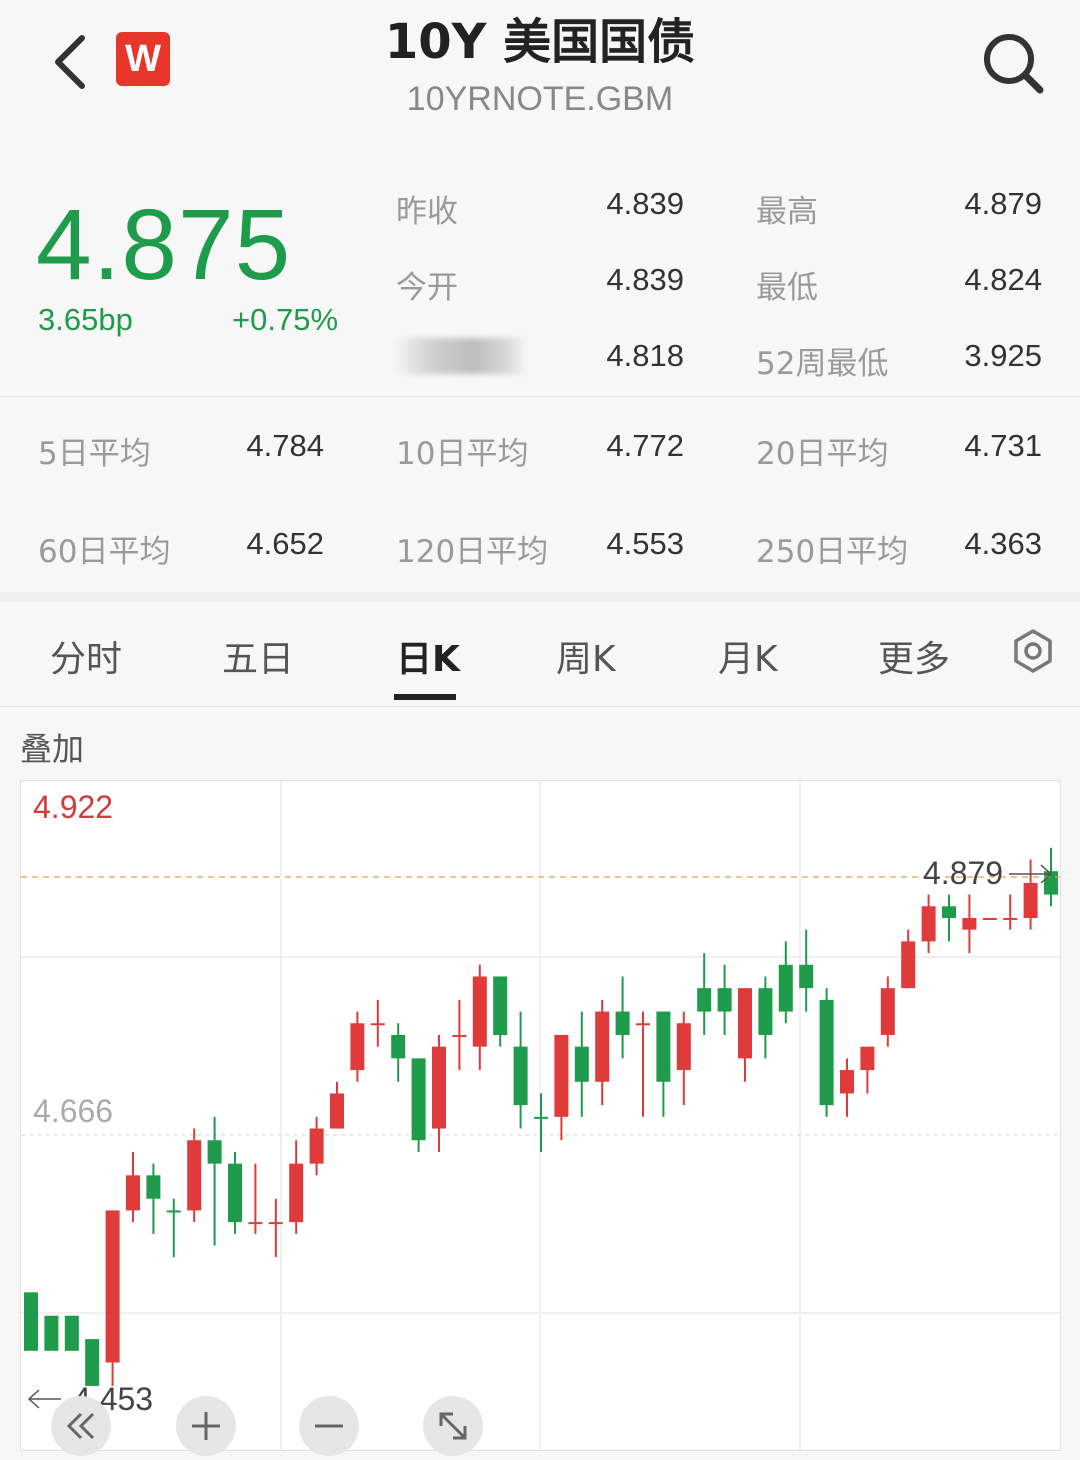 Image resolution: width=1080 pixels, height=1460 pixels. What do you see at coordinates (104, 552) in the screenshot?
I see `avg-label-60d: 60日平均` at bounding box center [104, 552].